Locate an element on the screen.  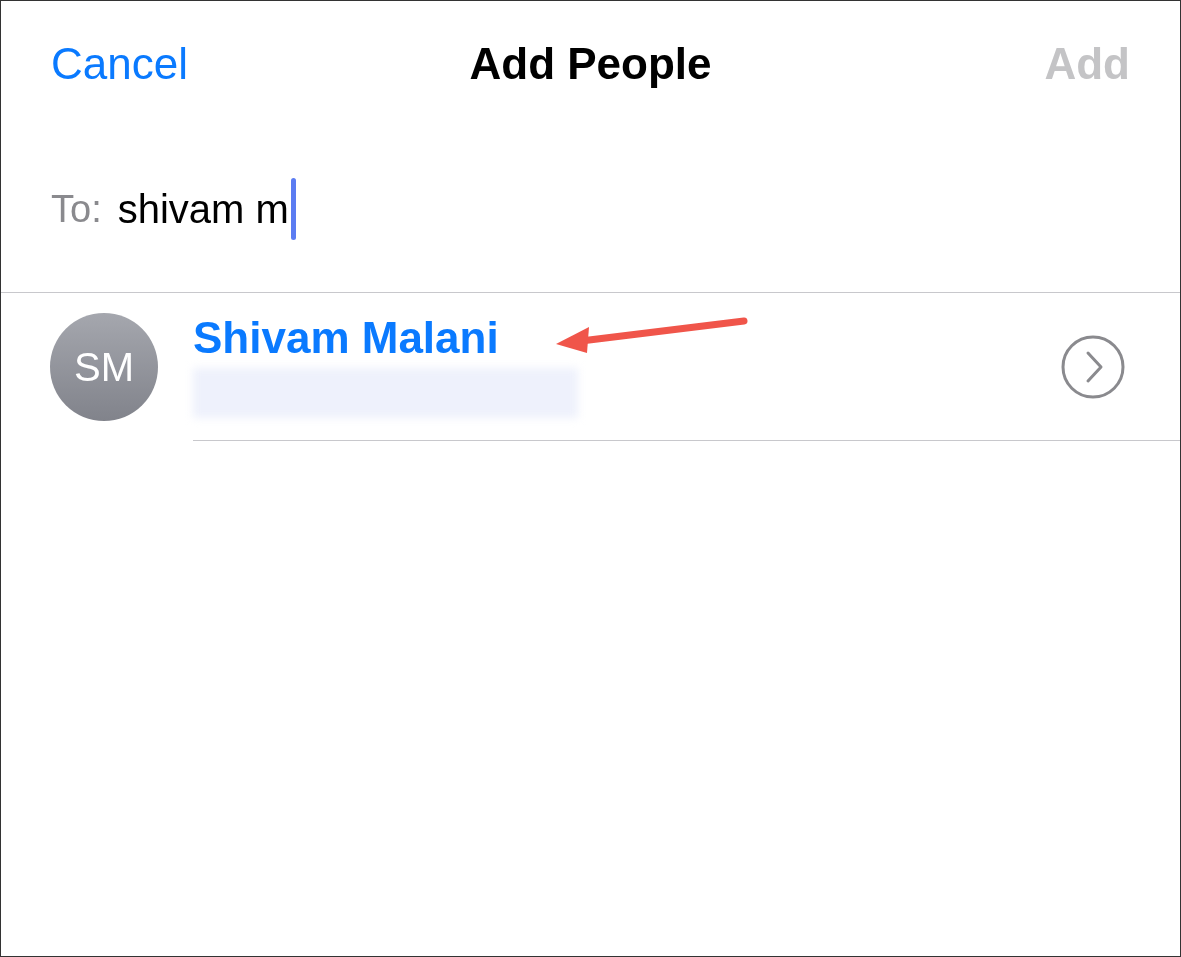
recipient-field: shivam m is located at coordinates (206, 209).